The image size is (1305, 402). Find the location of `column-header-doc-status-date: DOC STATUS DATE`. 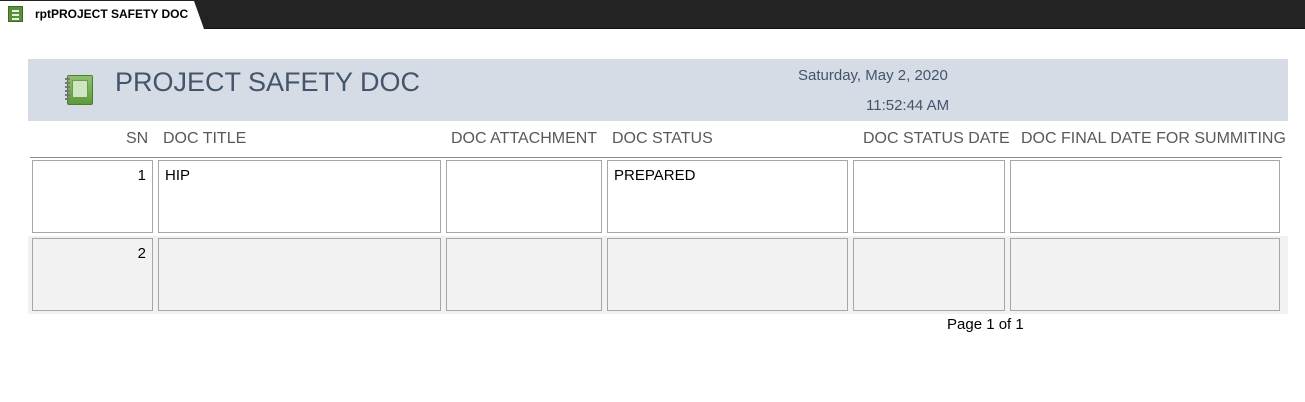

column-header-doc-status-date: DOC STATUS DATE is located at coordinates (936, 138).